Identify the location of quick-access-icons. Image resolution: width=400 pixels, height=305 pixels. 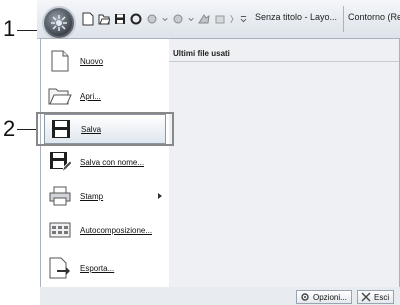
(164, 19).